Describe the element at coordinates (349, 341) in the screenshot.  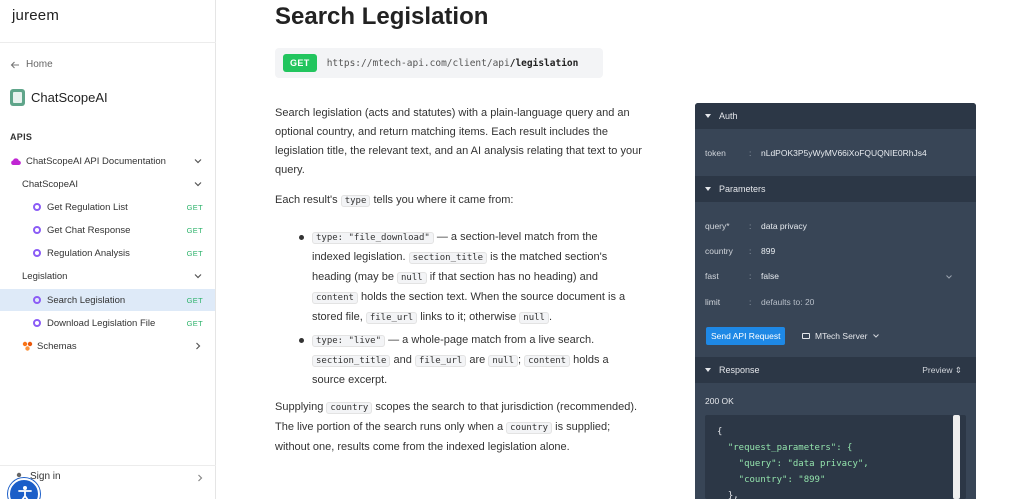
I see `inline-code: type: "live"` at that location.